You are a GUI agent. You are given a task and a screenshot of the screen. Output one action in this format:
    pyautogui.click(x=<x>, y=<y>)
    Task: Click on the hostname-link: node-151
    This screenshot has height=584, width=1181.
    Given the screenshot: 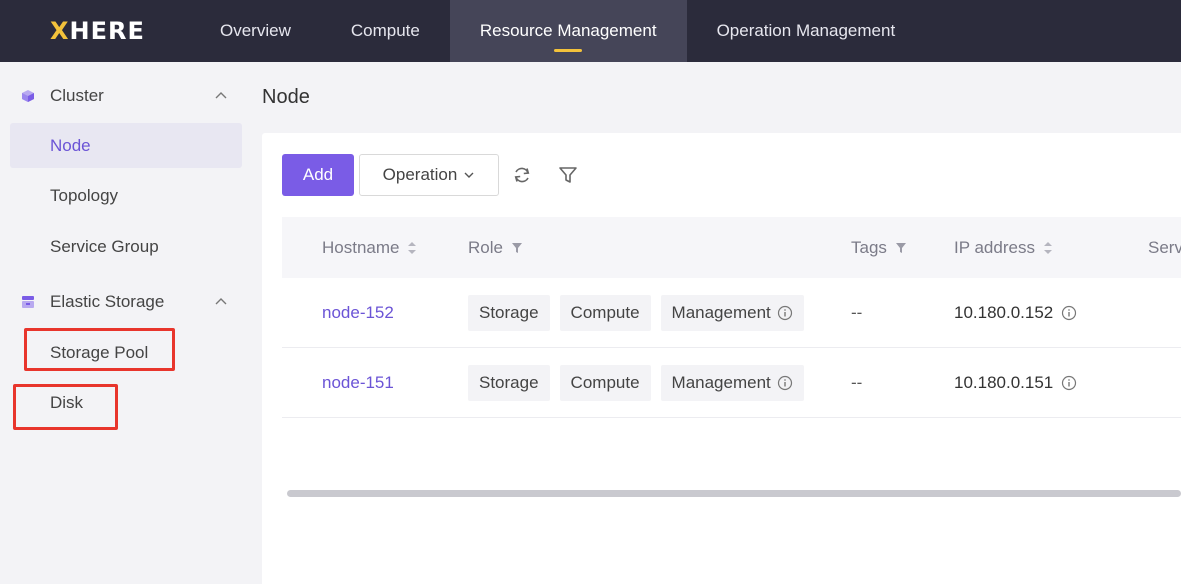 What is the action you would take?
    pyautogui.click(x=358, y=383)
    